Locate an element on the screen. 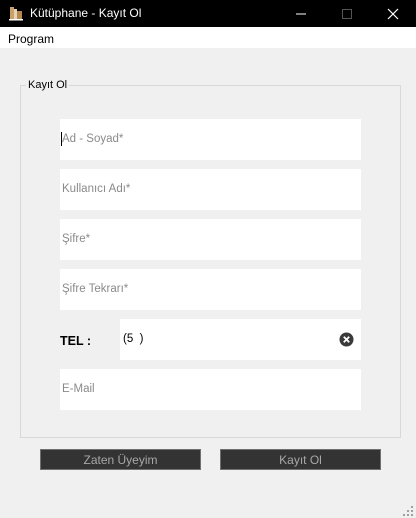  phone-label: TEL : is located at coordinates (76, 341).